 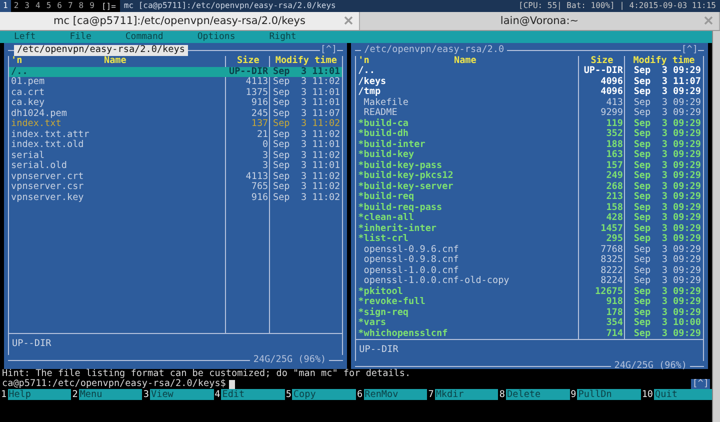 What do you see at coordinates (609, 394) in the screenshot?
I see `function-key: PullDn` at bounding box center [609, 394].